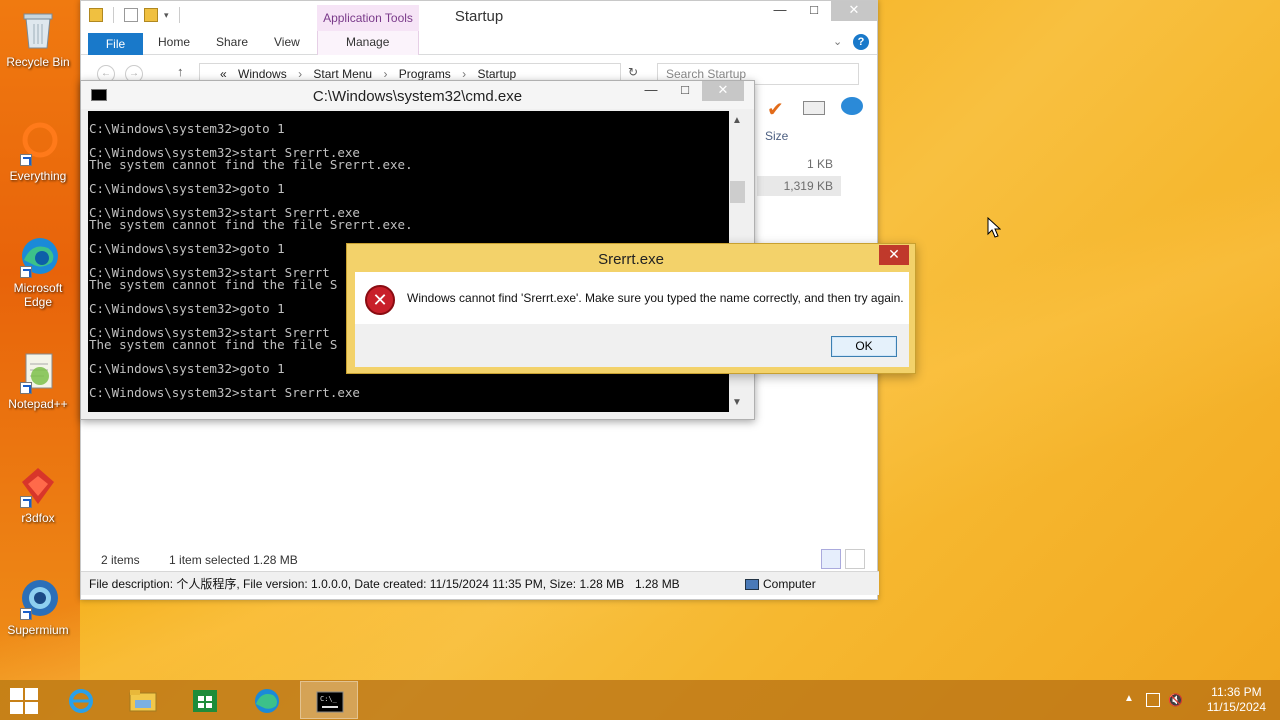 Image resolution: width=1280 pixels, height=720 pixels. I want to click on network-icon, so click(1153, 700).